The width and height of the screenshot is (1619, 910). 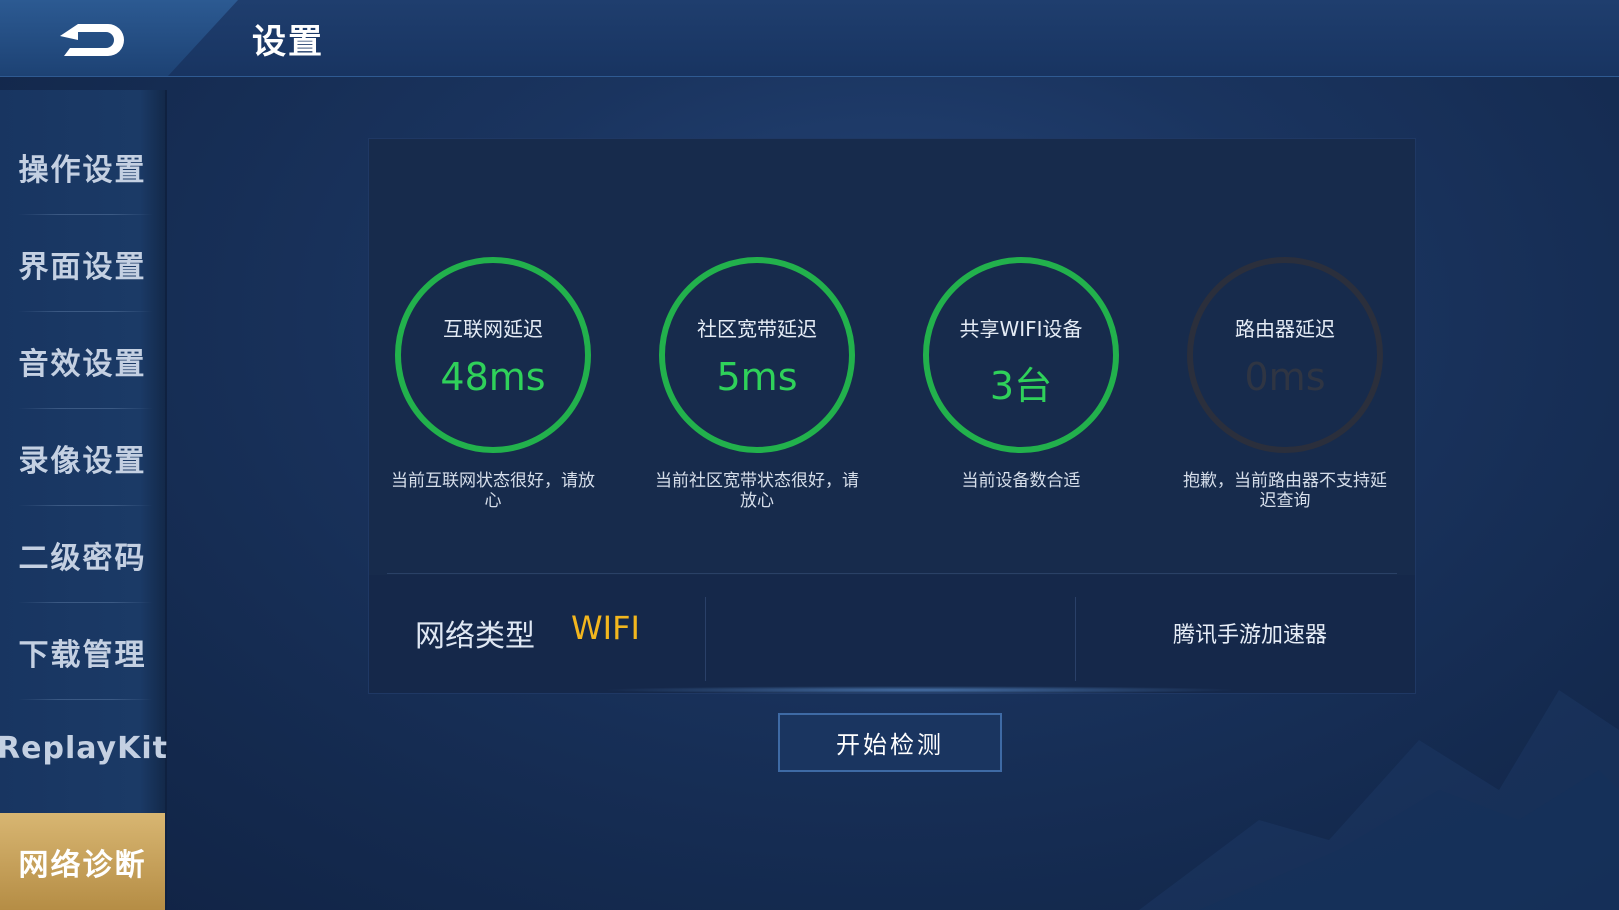 What do you see at coordinates (892, 573) in the screenshot?
I see `panel-divider` at bounding box center [892, 573].